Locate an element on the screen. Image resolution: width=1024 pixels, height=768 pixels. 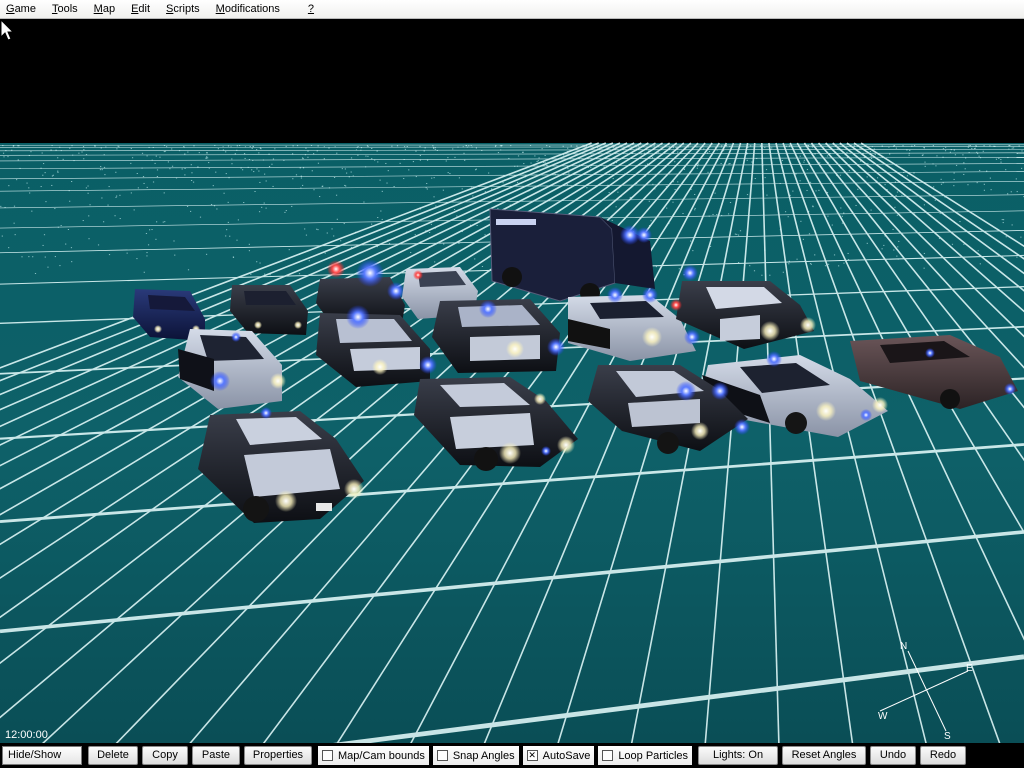
menu-game-label: ame is located at coordinates (25, 9).